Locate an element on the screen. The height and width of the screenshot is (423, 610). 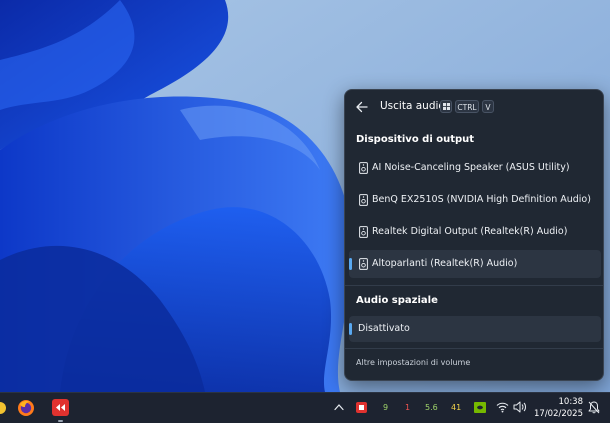
flyout-title: Uscita audio is located at coordinates (412, 106).